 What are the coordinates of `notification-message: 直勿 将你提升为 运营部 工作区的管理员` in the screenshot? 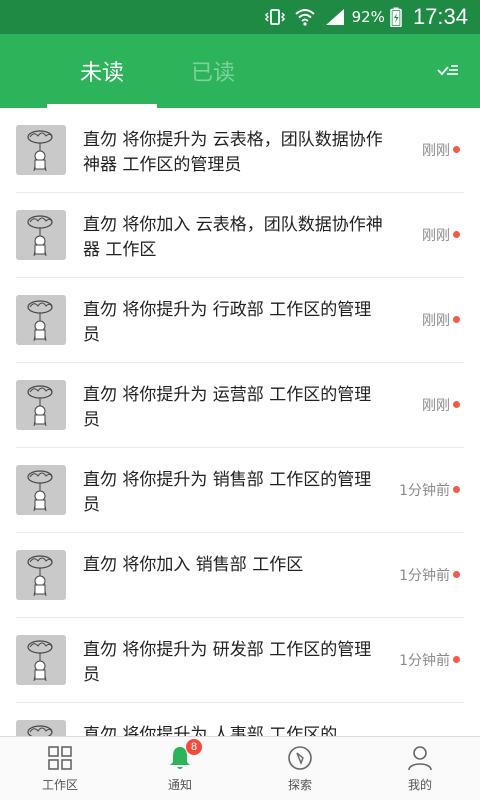 It's located at (227, 407).